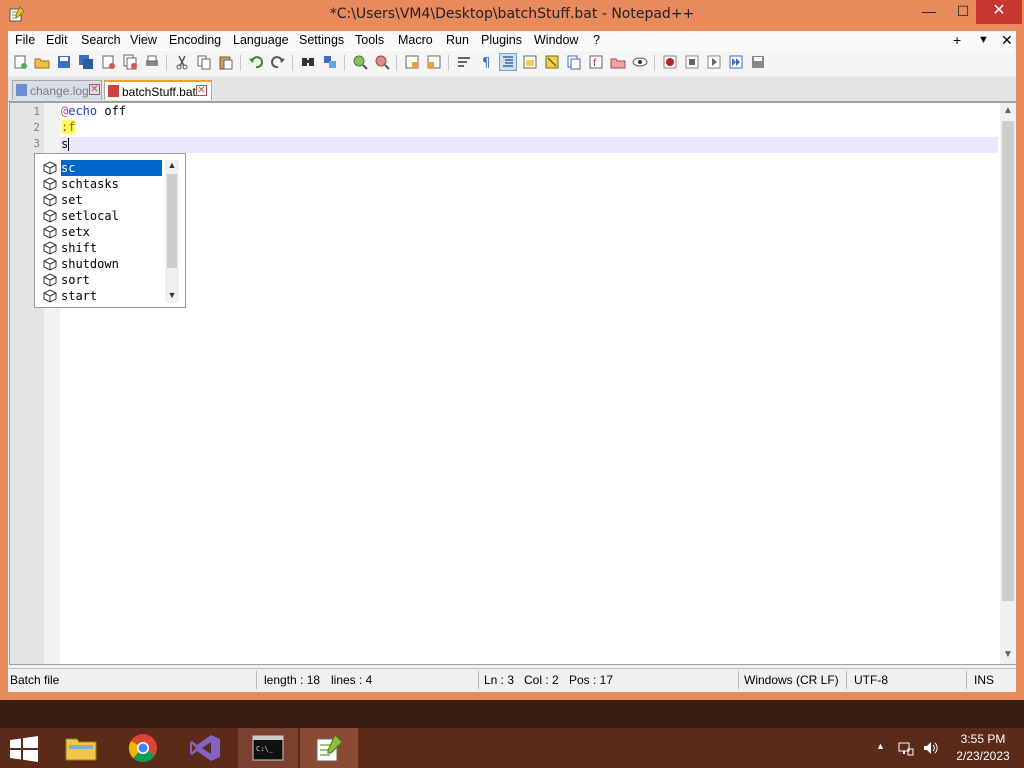 The height and width of the screenshot is (768, 1024). I want to click on new-tab-plus-button: +, so click(957, 40).